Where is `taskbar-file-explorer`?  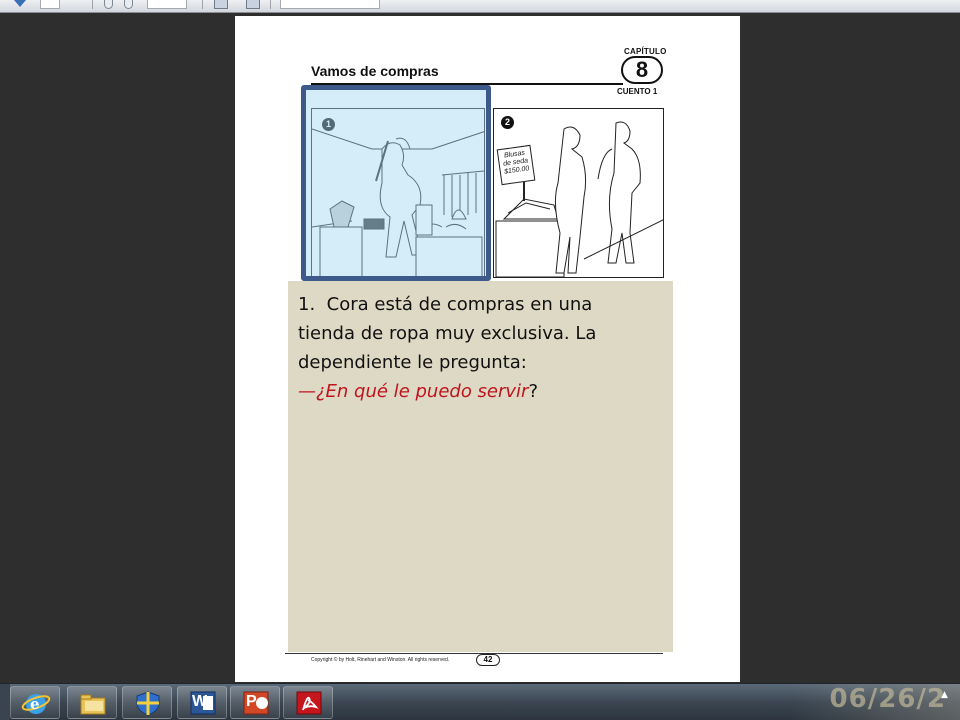
taskbar-file-explorer is located at coordinates (92, 702).